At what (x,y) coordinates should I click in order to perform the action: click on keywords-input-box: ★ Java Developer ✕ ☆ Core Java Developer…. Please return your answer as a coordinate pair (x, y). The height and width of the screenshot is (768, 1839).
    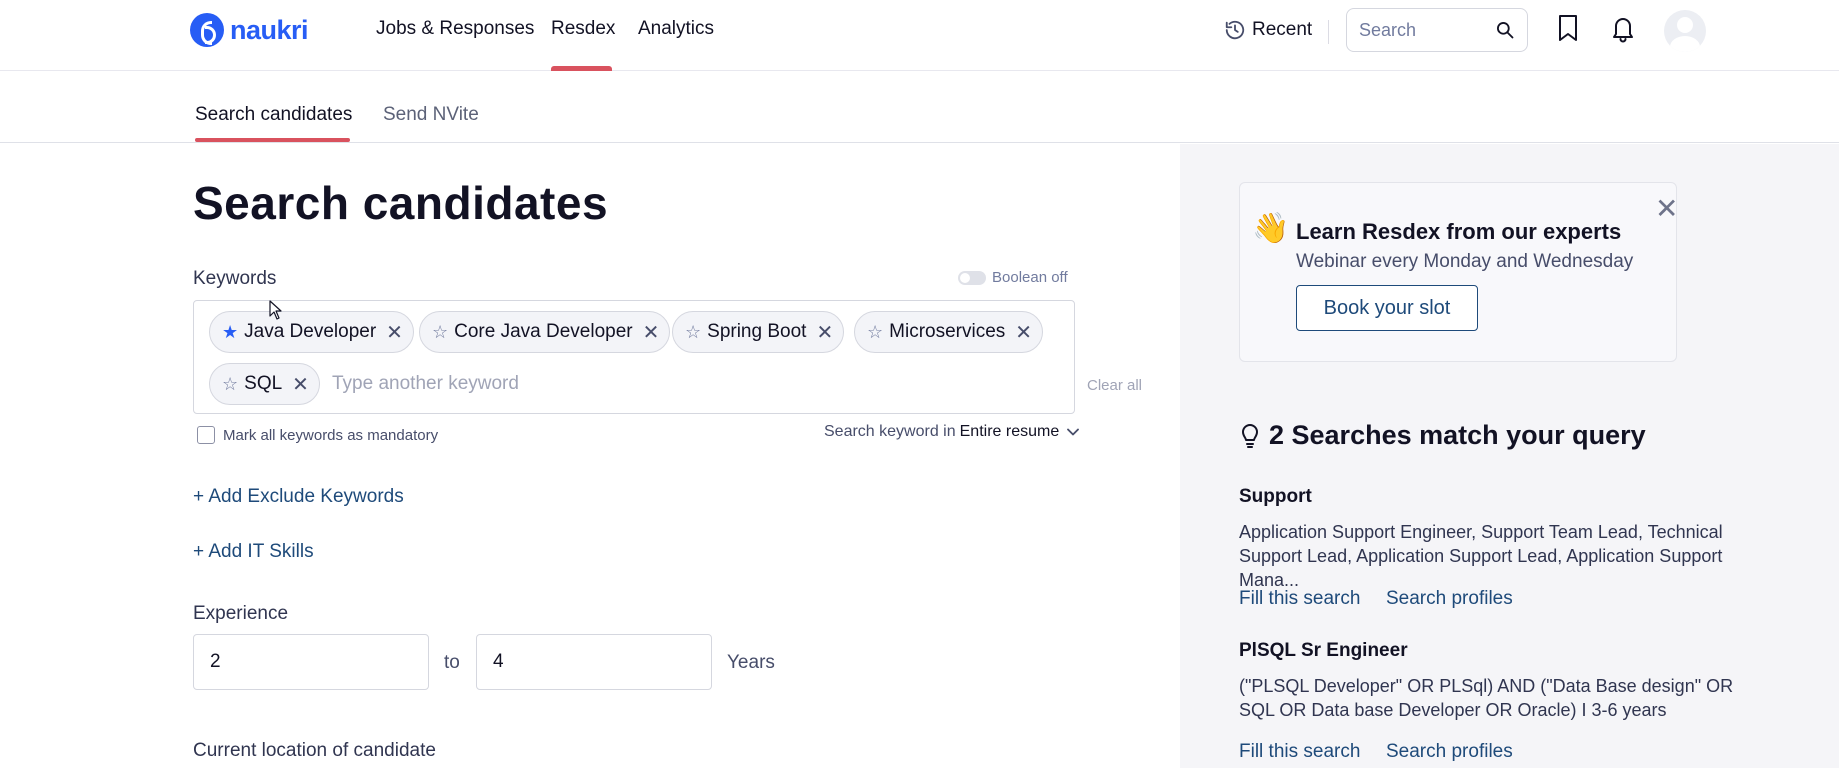
    Looking at the image, I should click on (634, 357).